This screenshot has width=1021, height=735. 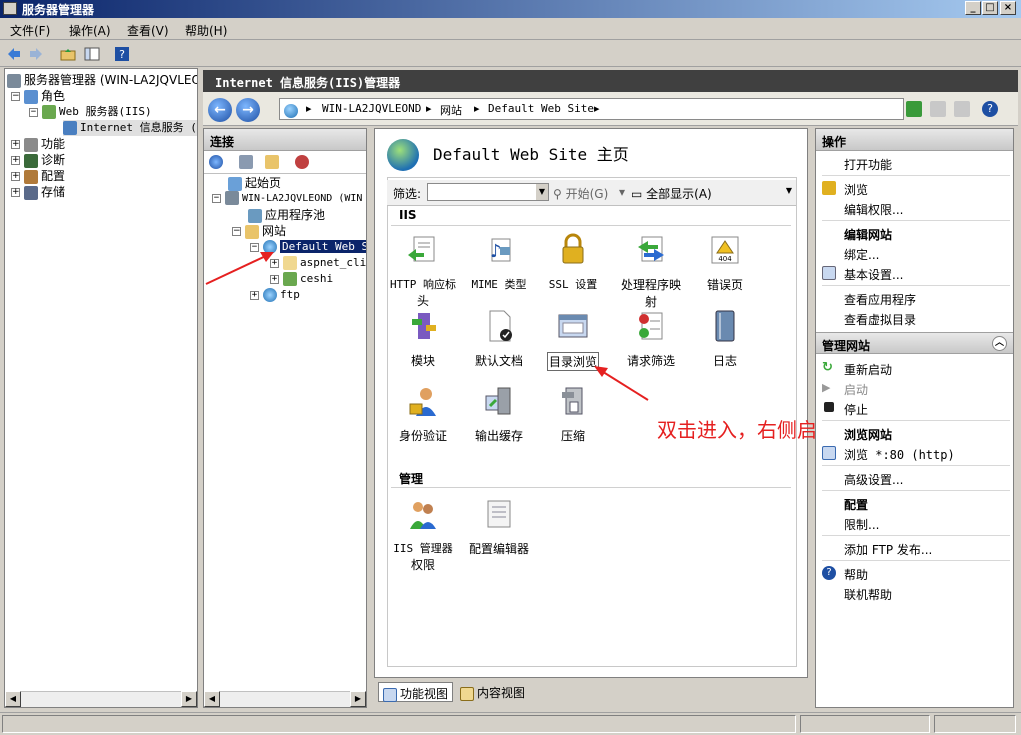 What do you see at coordinates (914, 109) in the screenshot?
I see `refresh-icon` at bounding box center [914, 109].